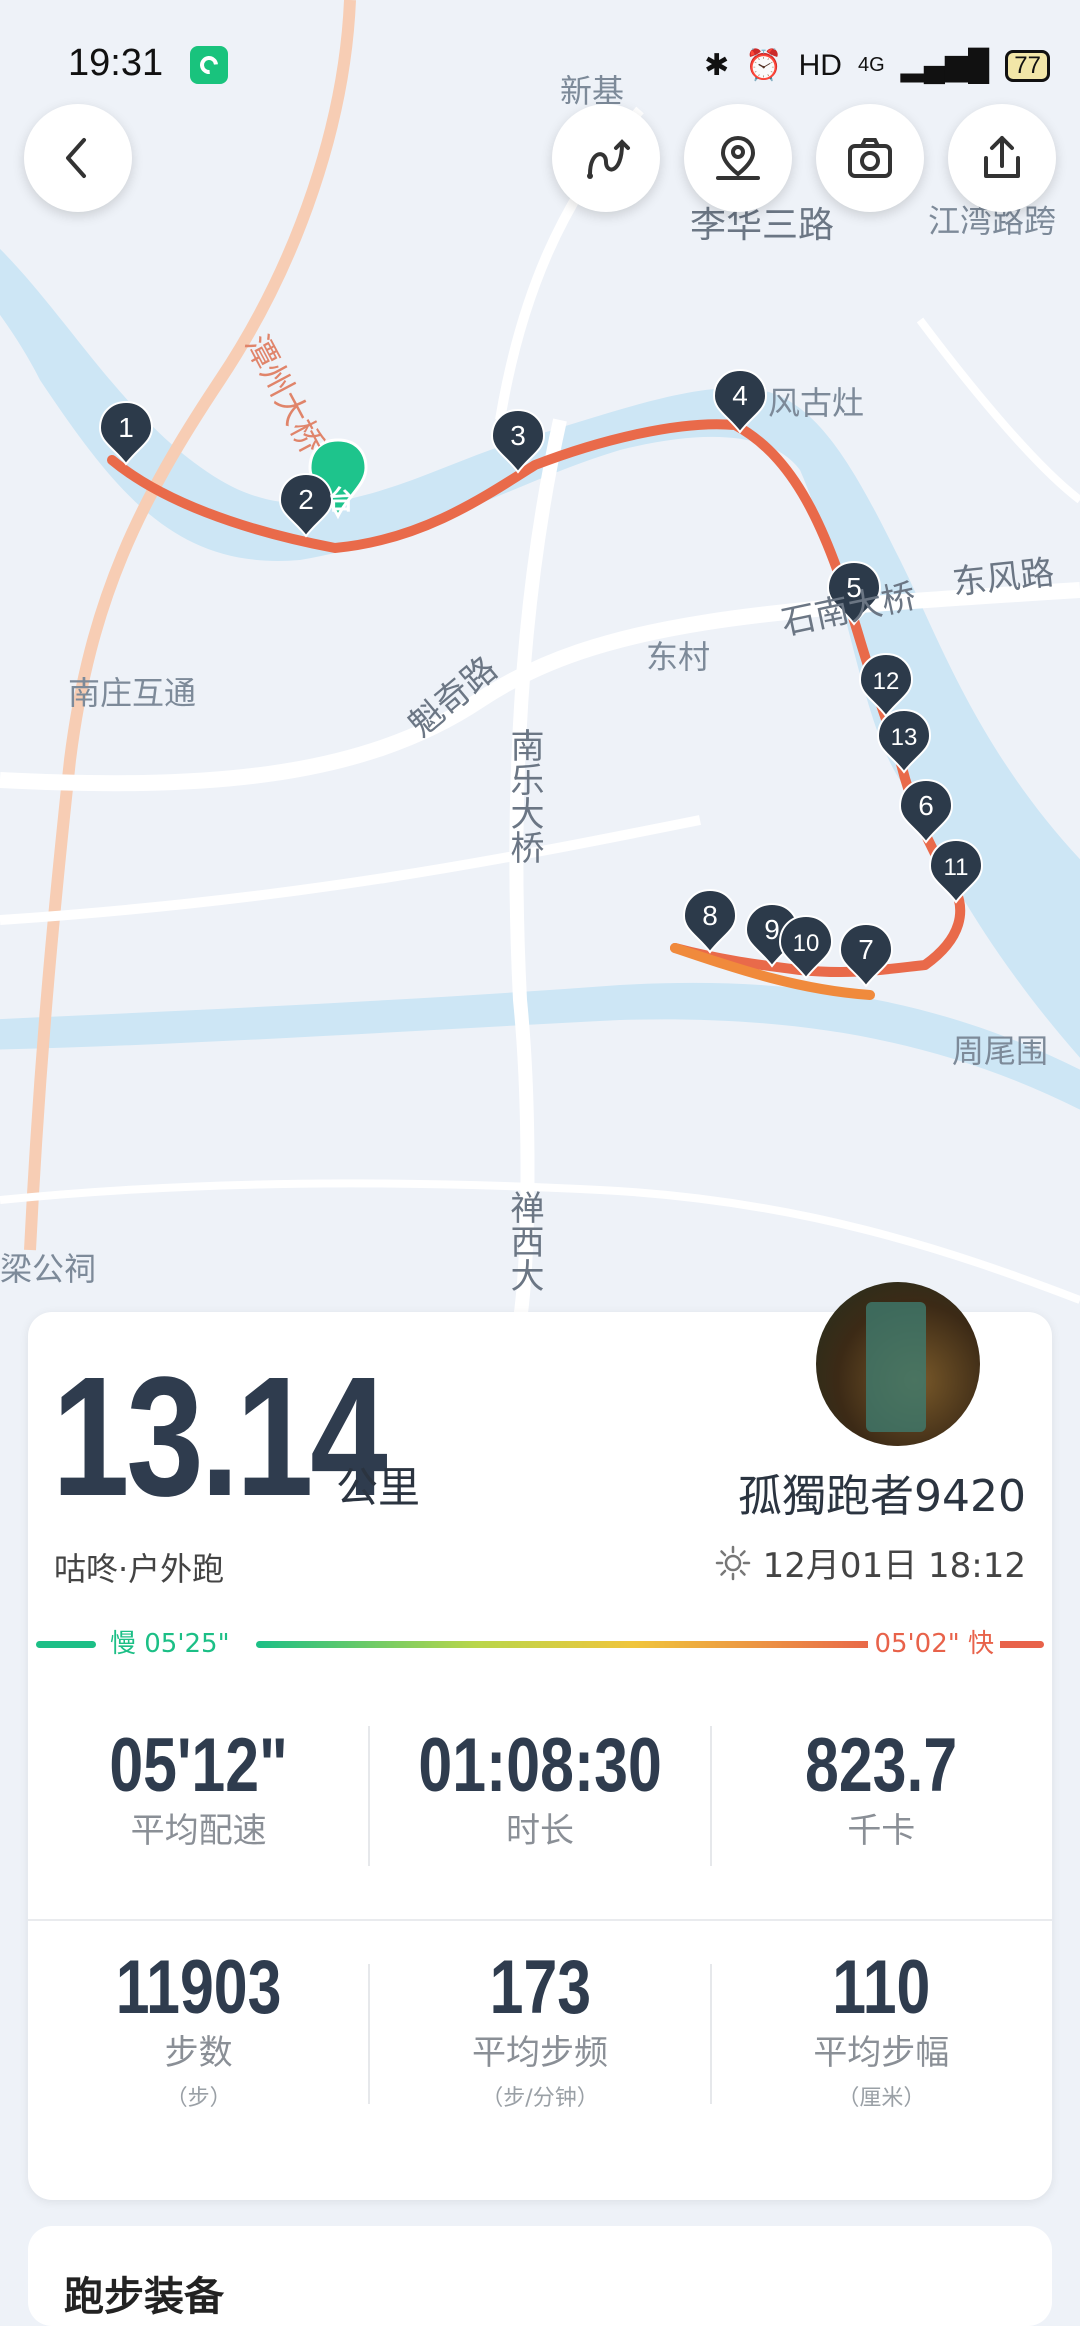 The width and height of the screenshot is (1080, 2326). I want to click on km-marker-label: 12, so click(886, 681).